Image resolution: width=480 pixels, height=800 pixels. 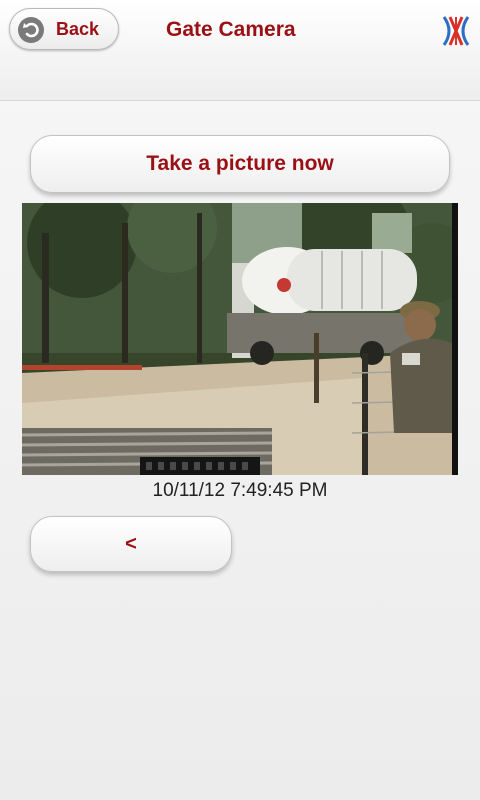 I want to click on page-title: Gate Camera, so click(x=231, y=29).